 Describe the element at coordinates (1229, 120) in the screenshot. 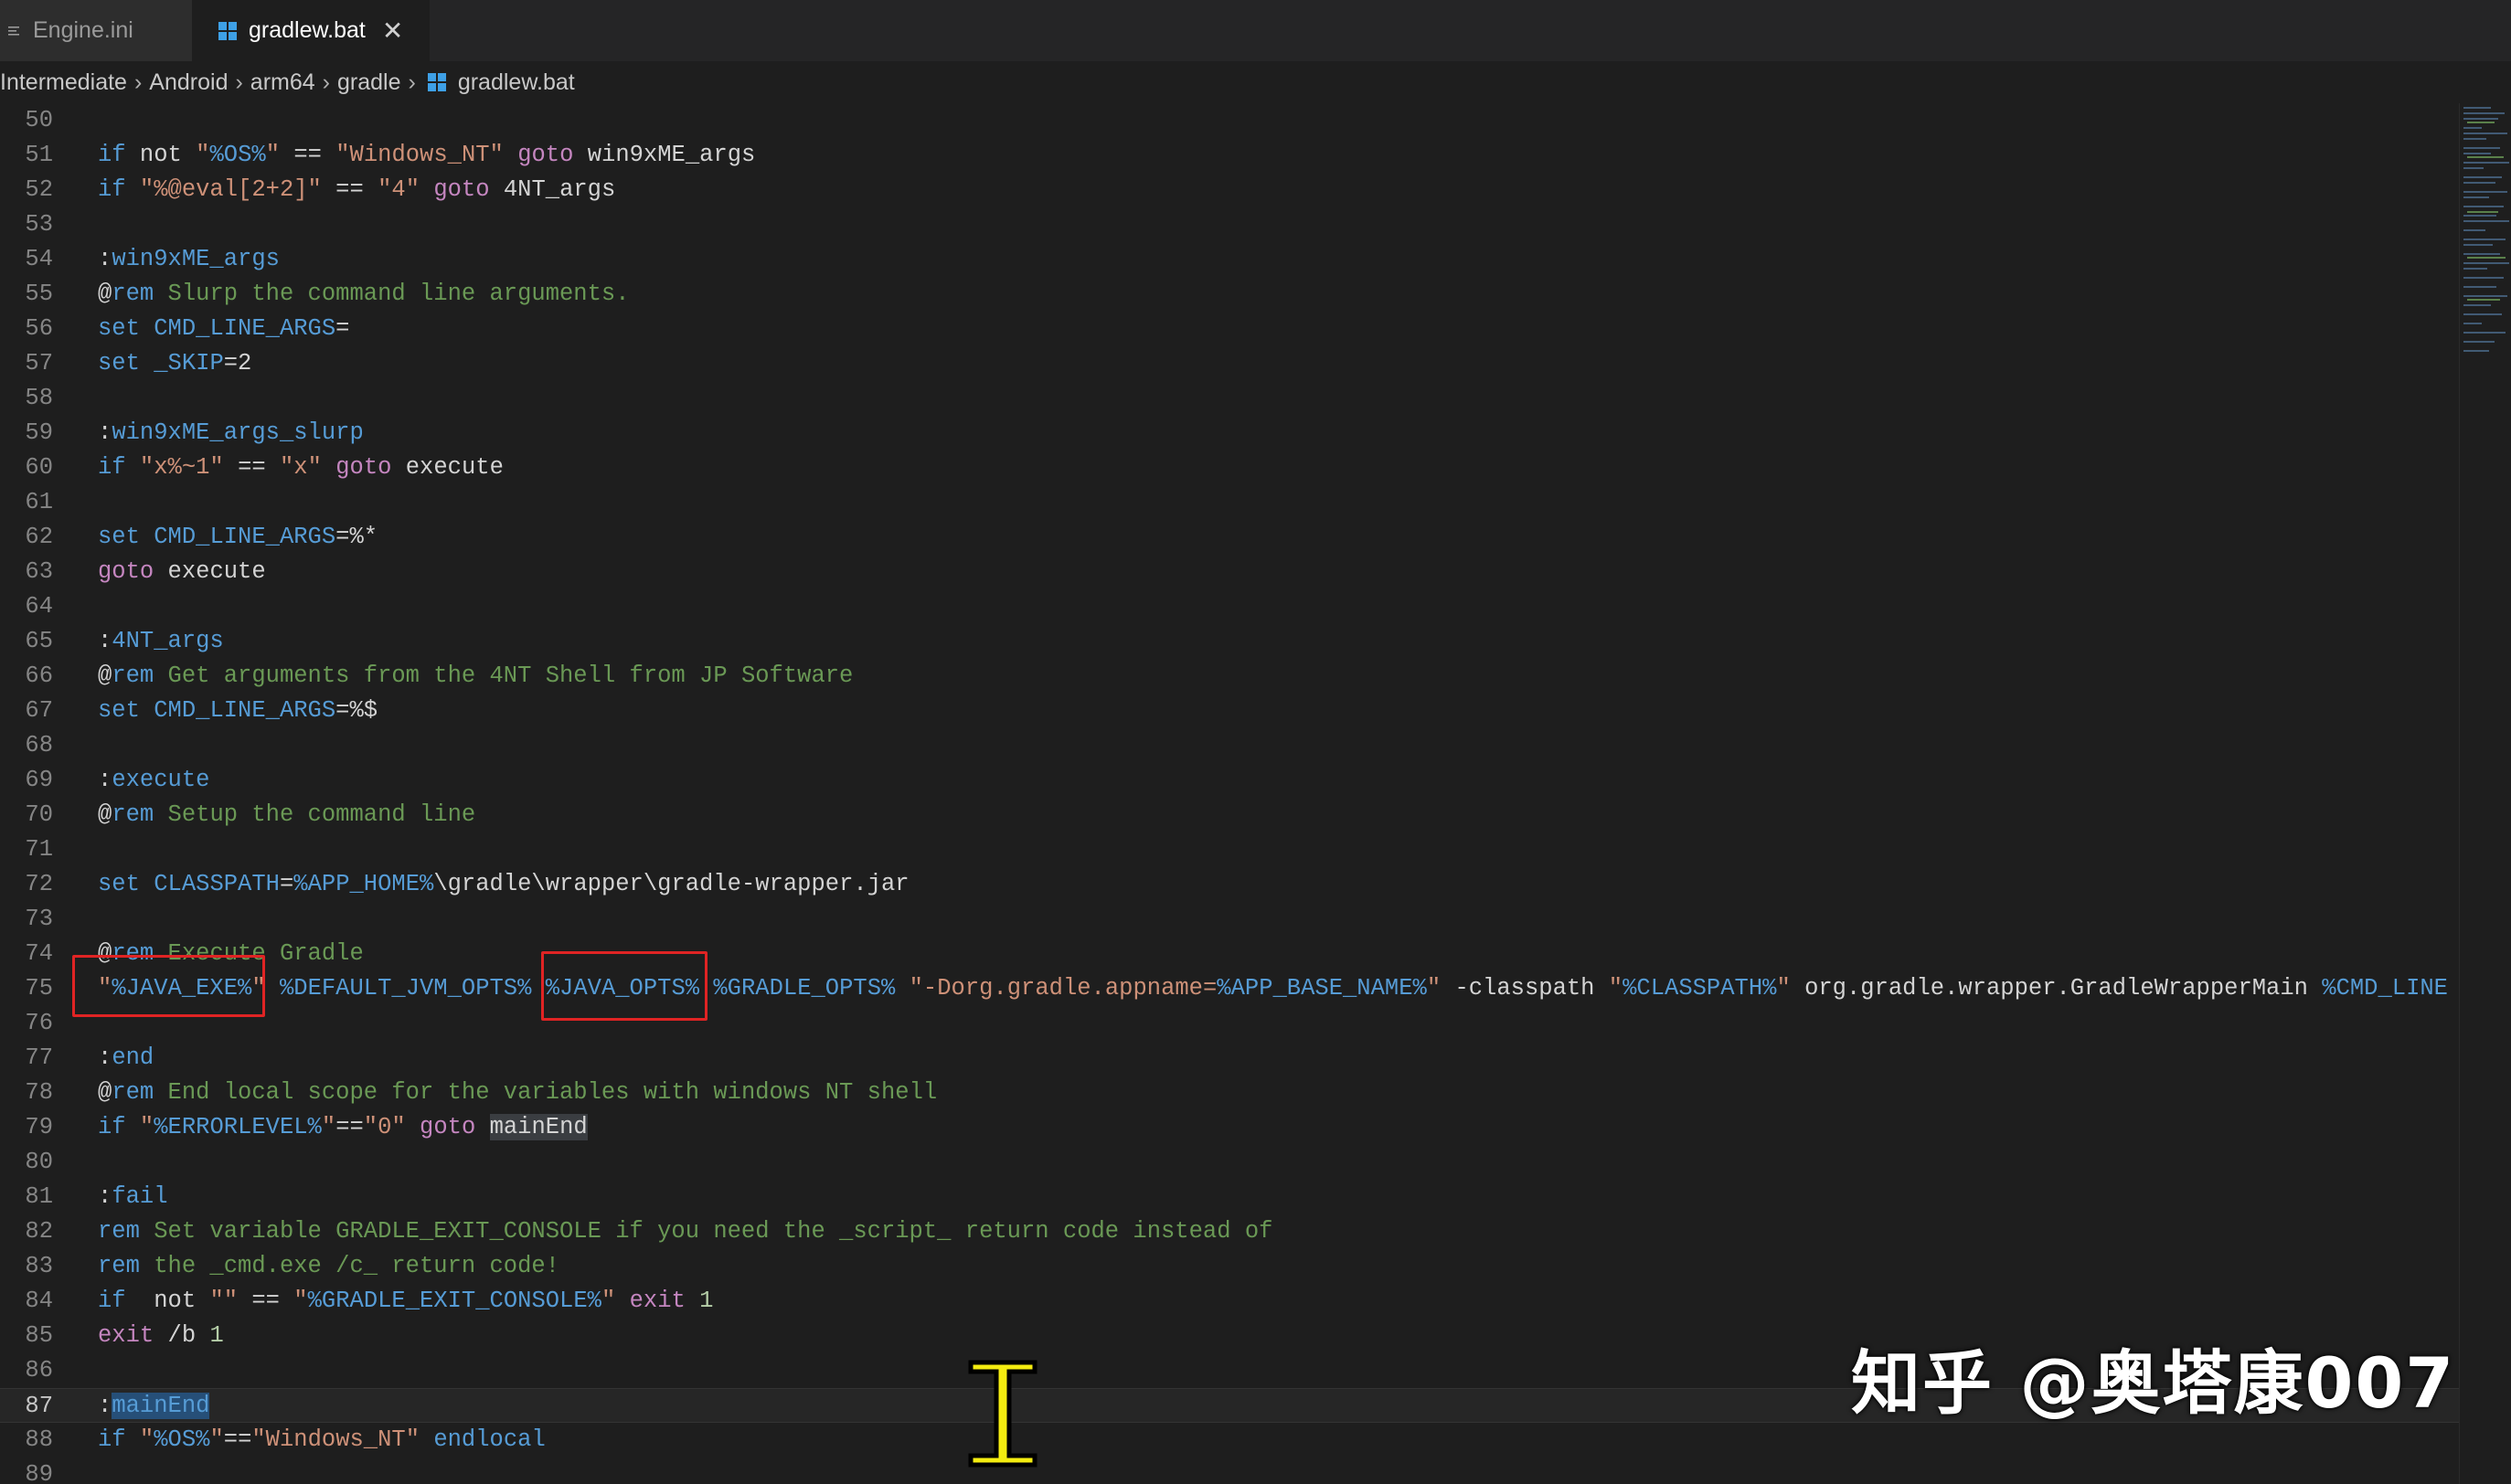

I see `code-line: 50` at that location.